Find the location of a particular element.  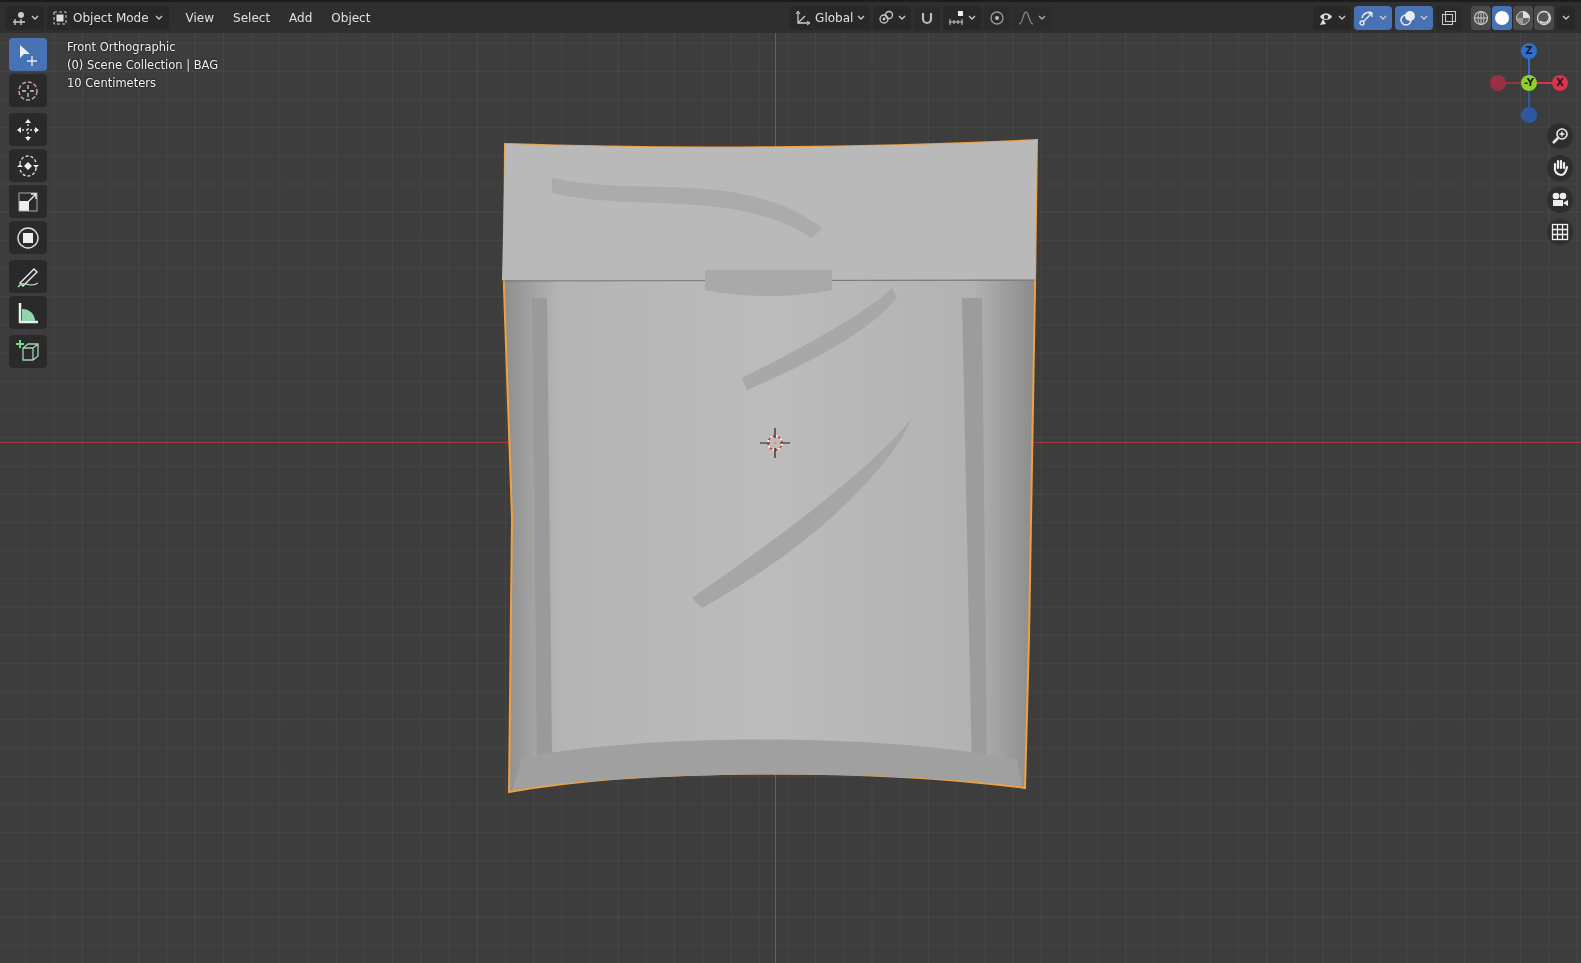

snap-target-dropdown is located at coordinates (962, 17).